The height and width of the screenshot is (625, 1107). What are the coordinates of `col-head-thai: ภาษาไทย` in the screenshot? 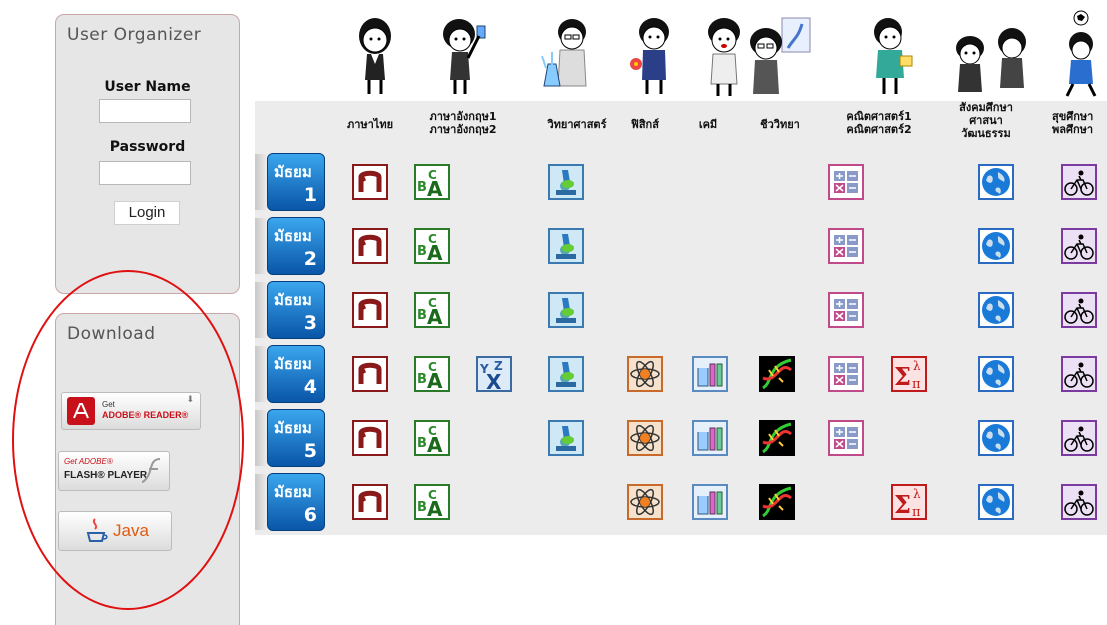 It's located at (370, 124).